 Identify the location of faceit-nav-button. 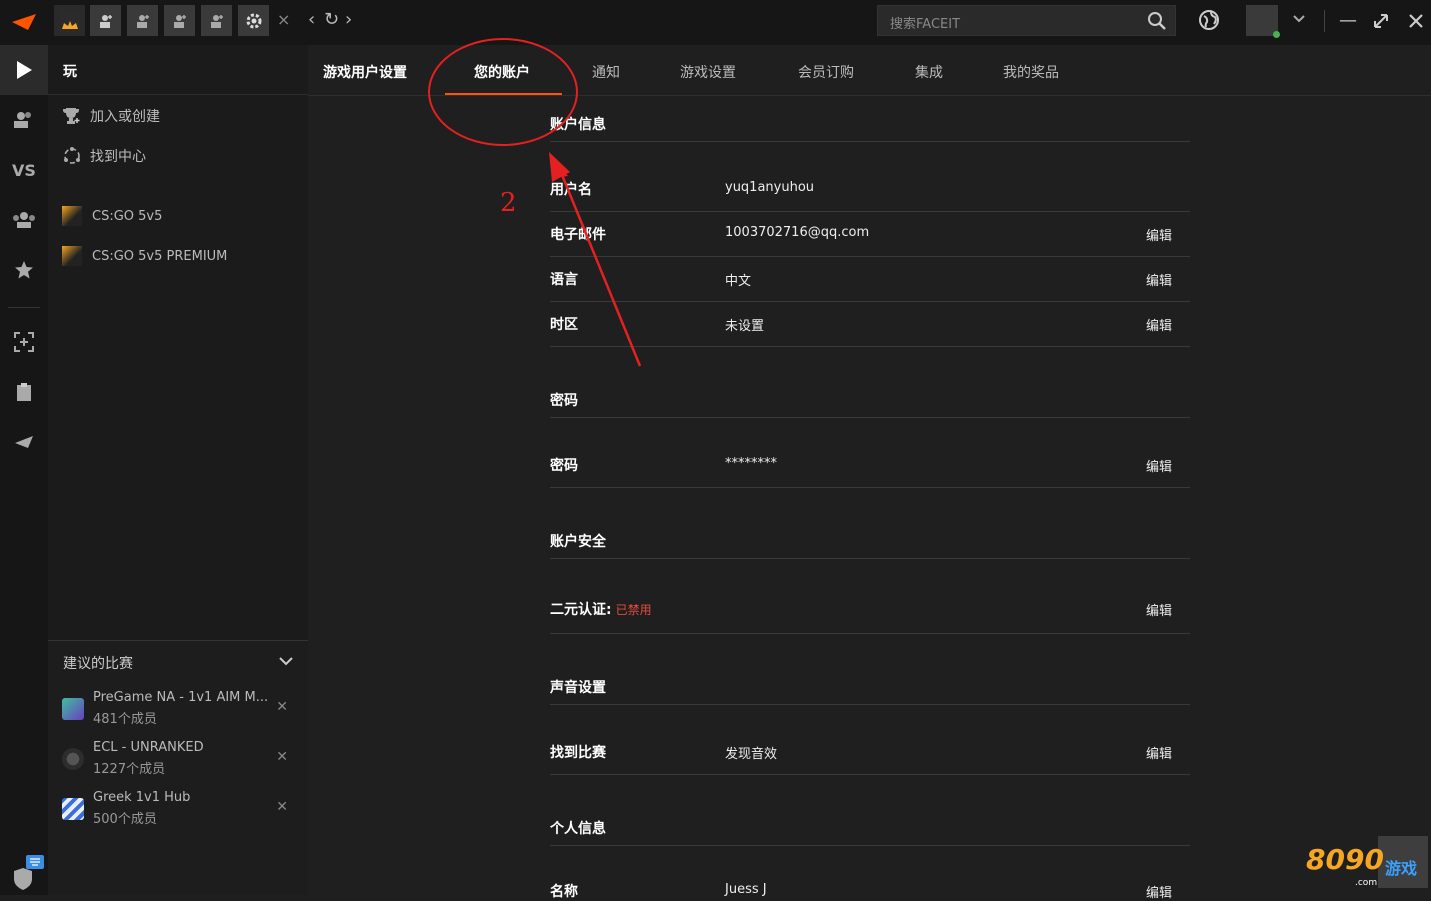
(24, 442).